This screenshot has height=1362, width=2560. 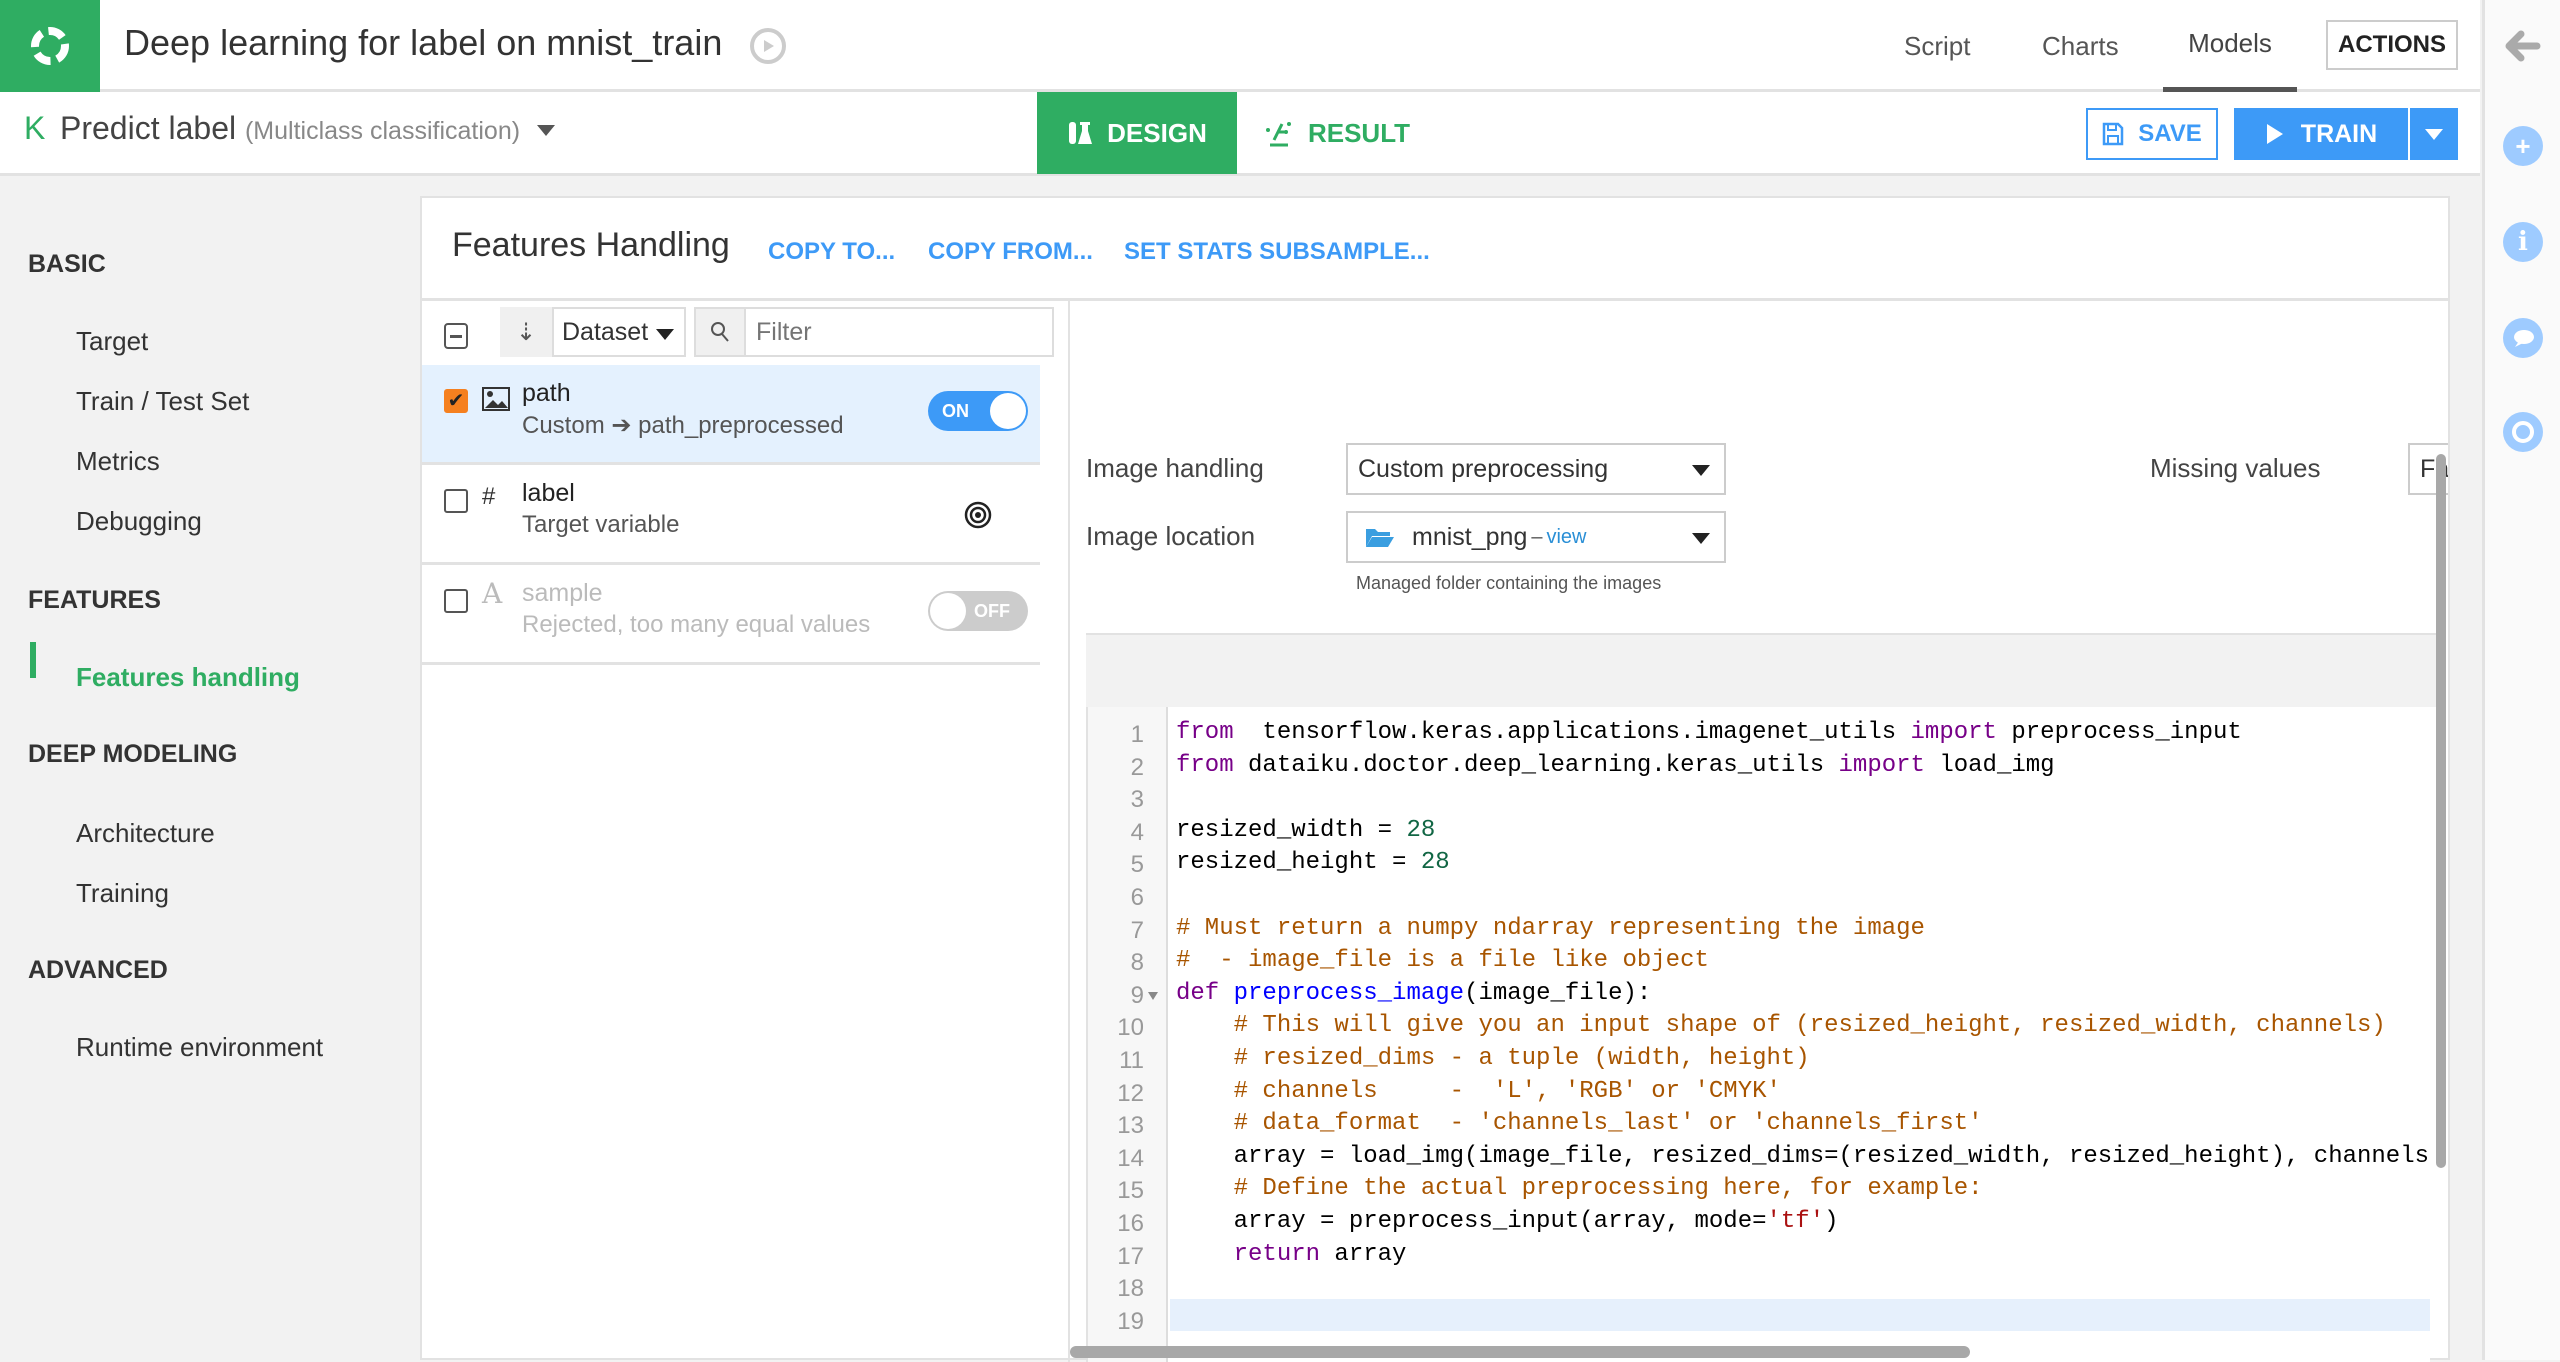 What do you see at coordinates (2523, 432) in the screenshot?
I see `clock-icon` at bounding box center [2523, 432].